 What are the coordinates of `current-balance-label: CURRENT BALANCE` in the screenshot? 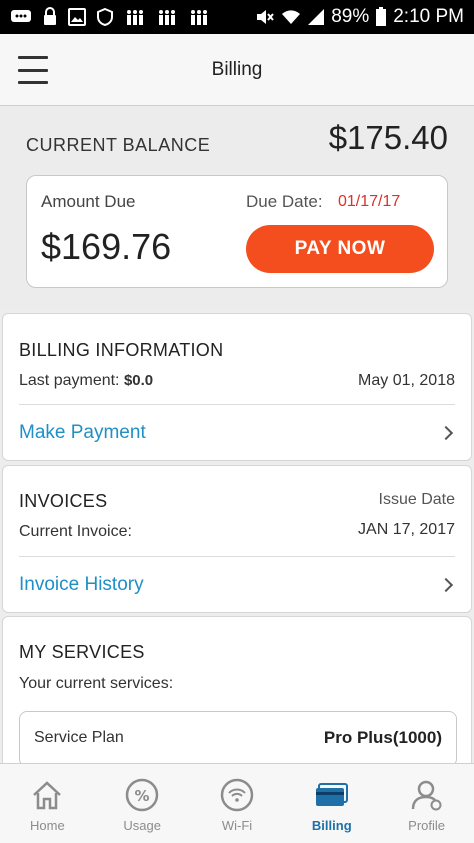 It's located at (118, 145).